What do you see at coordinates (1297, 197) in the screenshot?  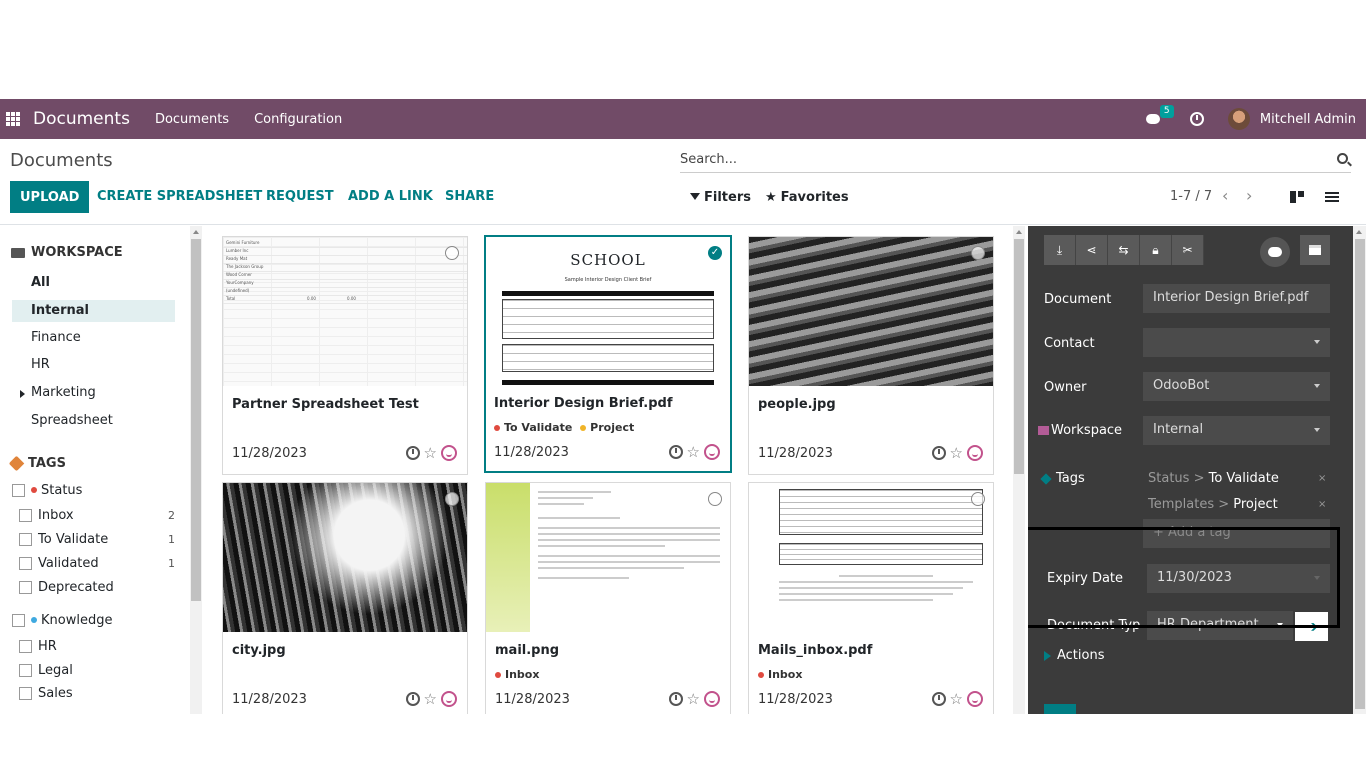 I see `kanban-view-icon` at bounding box center [1297, 197].